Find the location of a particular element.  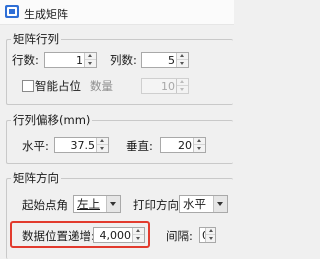

quantity-down-arrow-icon is located at coordinates (182, 89).